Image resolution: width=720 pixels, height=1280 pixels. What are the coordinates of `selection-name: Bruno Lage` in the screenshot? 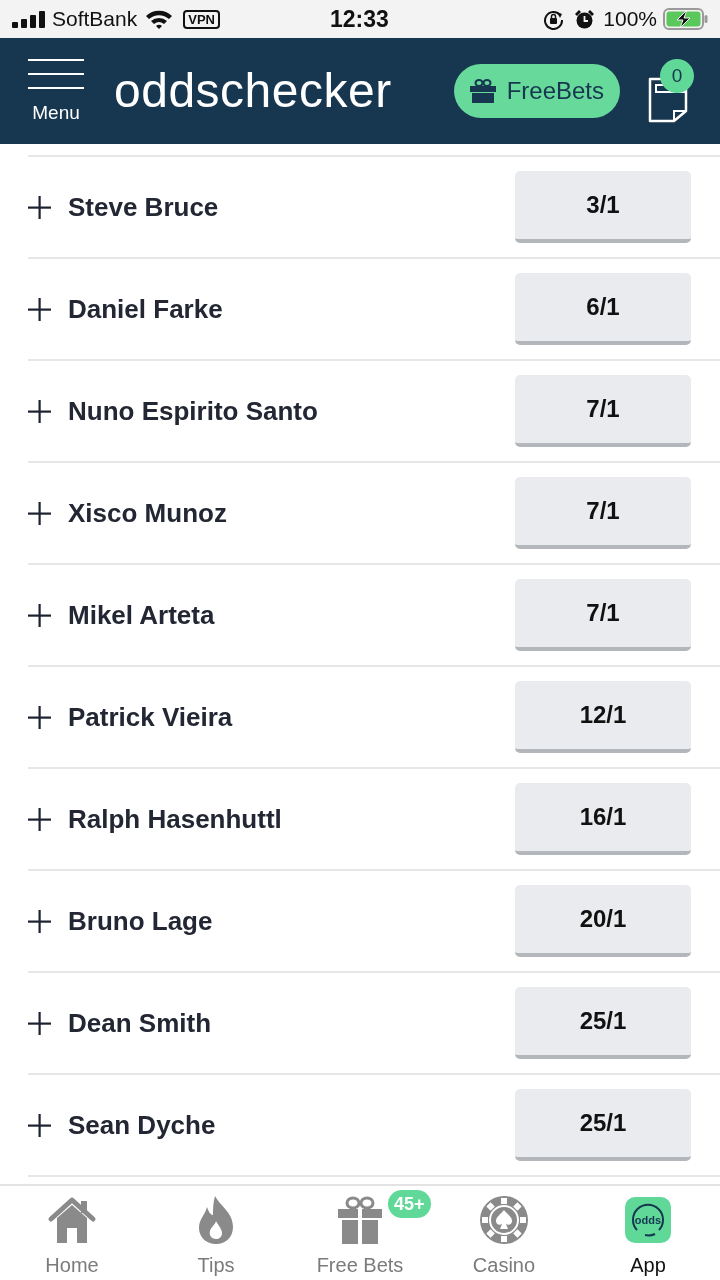 It's located at (140, 921).